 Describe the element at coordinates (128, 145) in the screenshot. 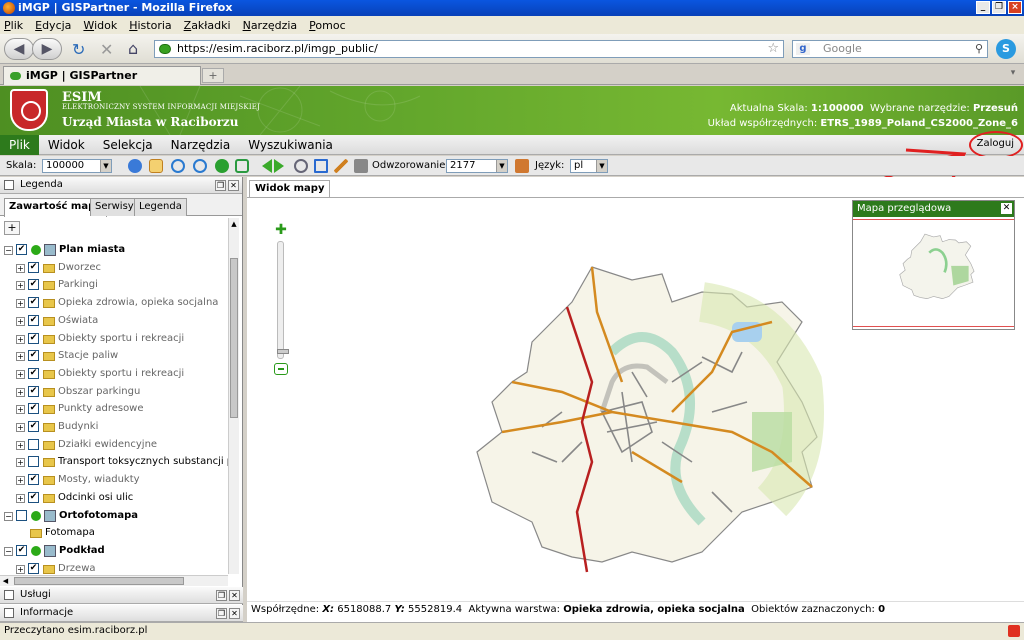

I see `app-menu-selekcja: Selekcja` at that location.